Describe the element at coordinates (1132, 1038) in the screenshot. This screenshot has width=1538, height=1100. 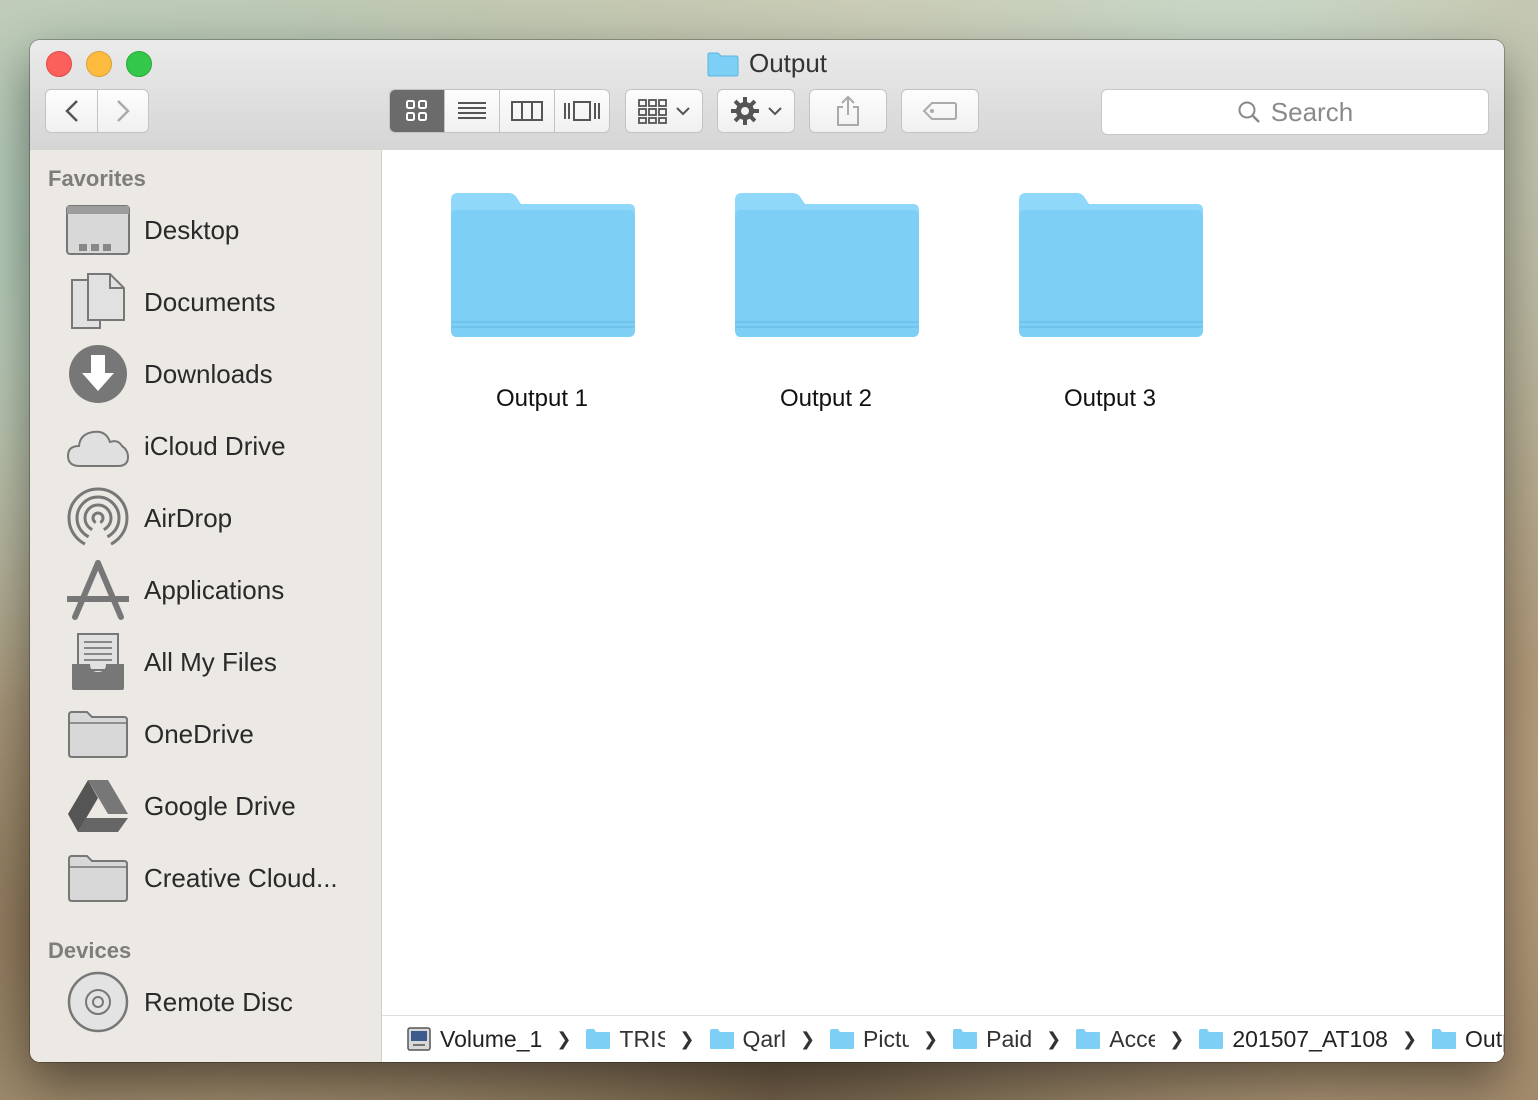
I see `path-crumb-label: Acce` at that location.